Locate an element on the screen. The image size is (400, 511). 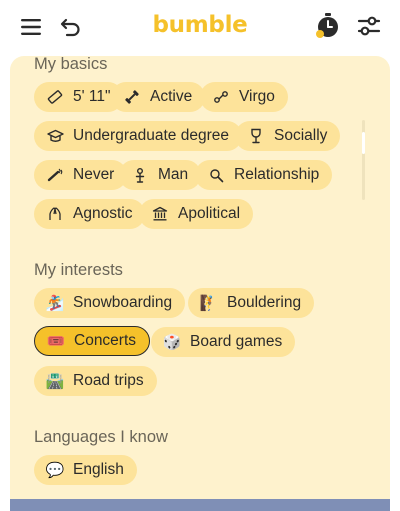
interest-concerts-chip: 🎟️ Concerts is located at coordinates (92, 341).